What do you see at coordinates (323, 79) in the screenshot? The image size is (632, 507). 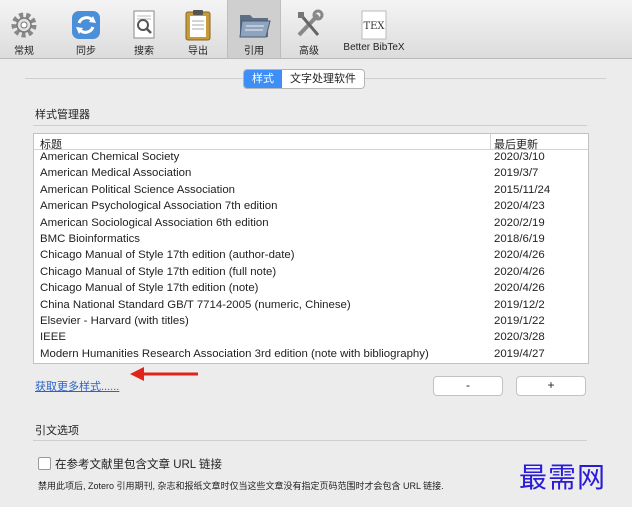 I see `tab-word-processors: 文字处理软件` at bounding box center [323, 79].